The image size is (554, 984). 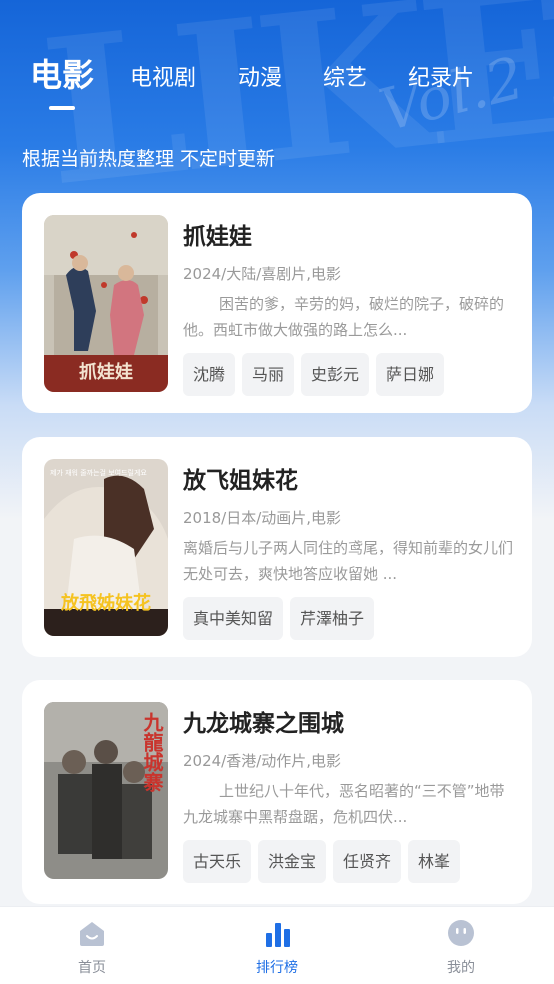 I want to click on poster-korean-text: 제가 재워 줄까는걸 보여드릴게요, so click(x=98, y=472).